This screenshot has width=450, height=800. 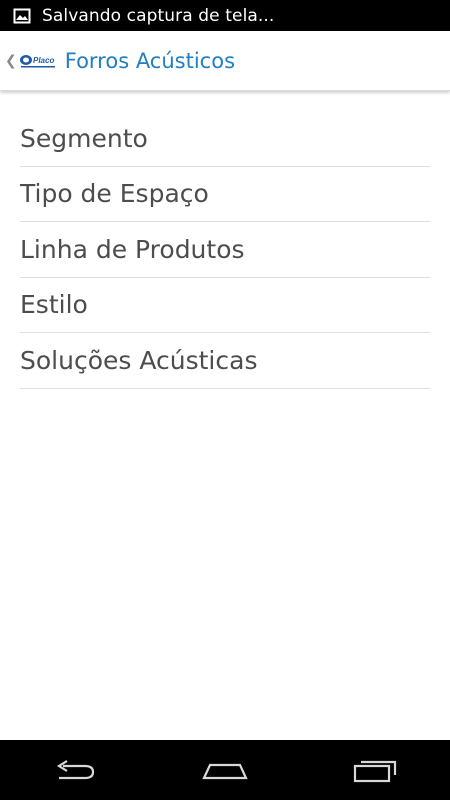 I want to click on navigation-bar, so click(x=225, y=770).